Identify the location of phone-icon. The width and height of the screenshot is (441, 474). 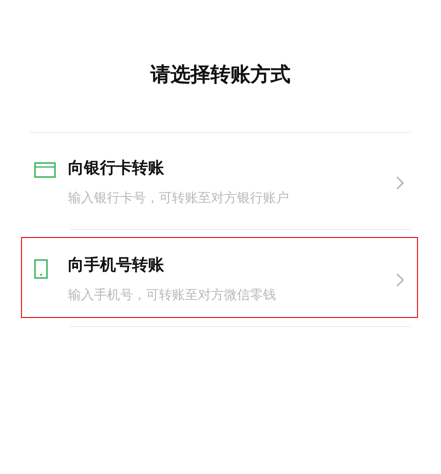
(41, 269).